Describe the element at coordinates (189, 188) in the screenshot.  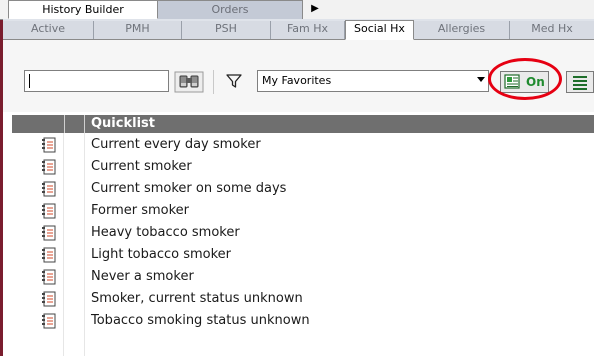
I see `list-item-label: Current smoker on some days` at that location.